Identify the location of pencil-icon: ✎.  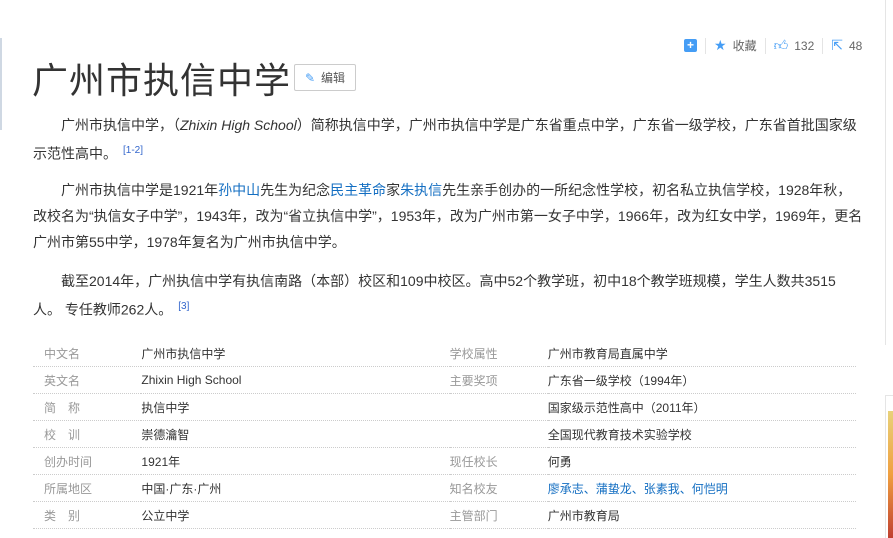
(310, 77).